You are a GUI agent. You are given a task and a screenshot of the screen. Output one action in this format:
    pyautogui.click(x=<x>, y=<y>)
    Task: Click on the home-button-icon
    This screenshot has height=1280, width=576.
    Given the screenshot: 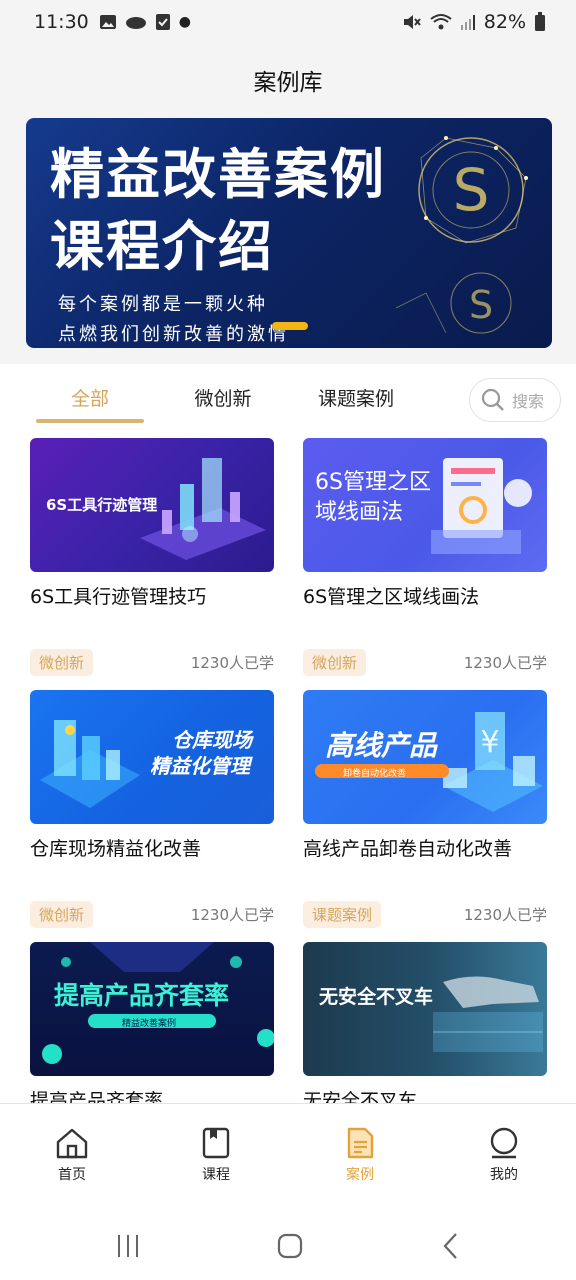 What is the action you would take?
    pyautogui.click(x=290, y=1246)
    